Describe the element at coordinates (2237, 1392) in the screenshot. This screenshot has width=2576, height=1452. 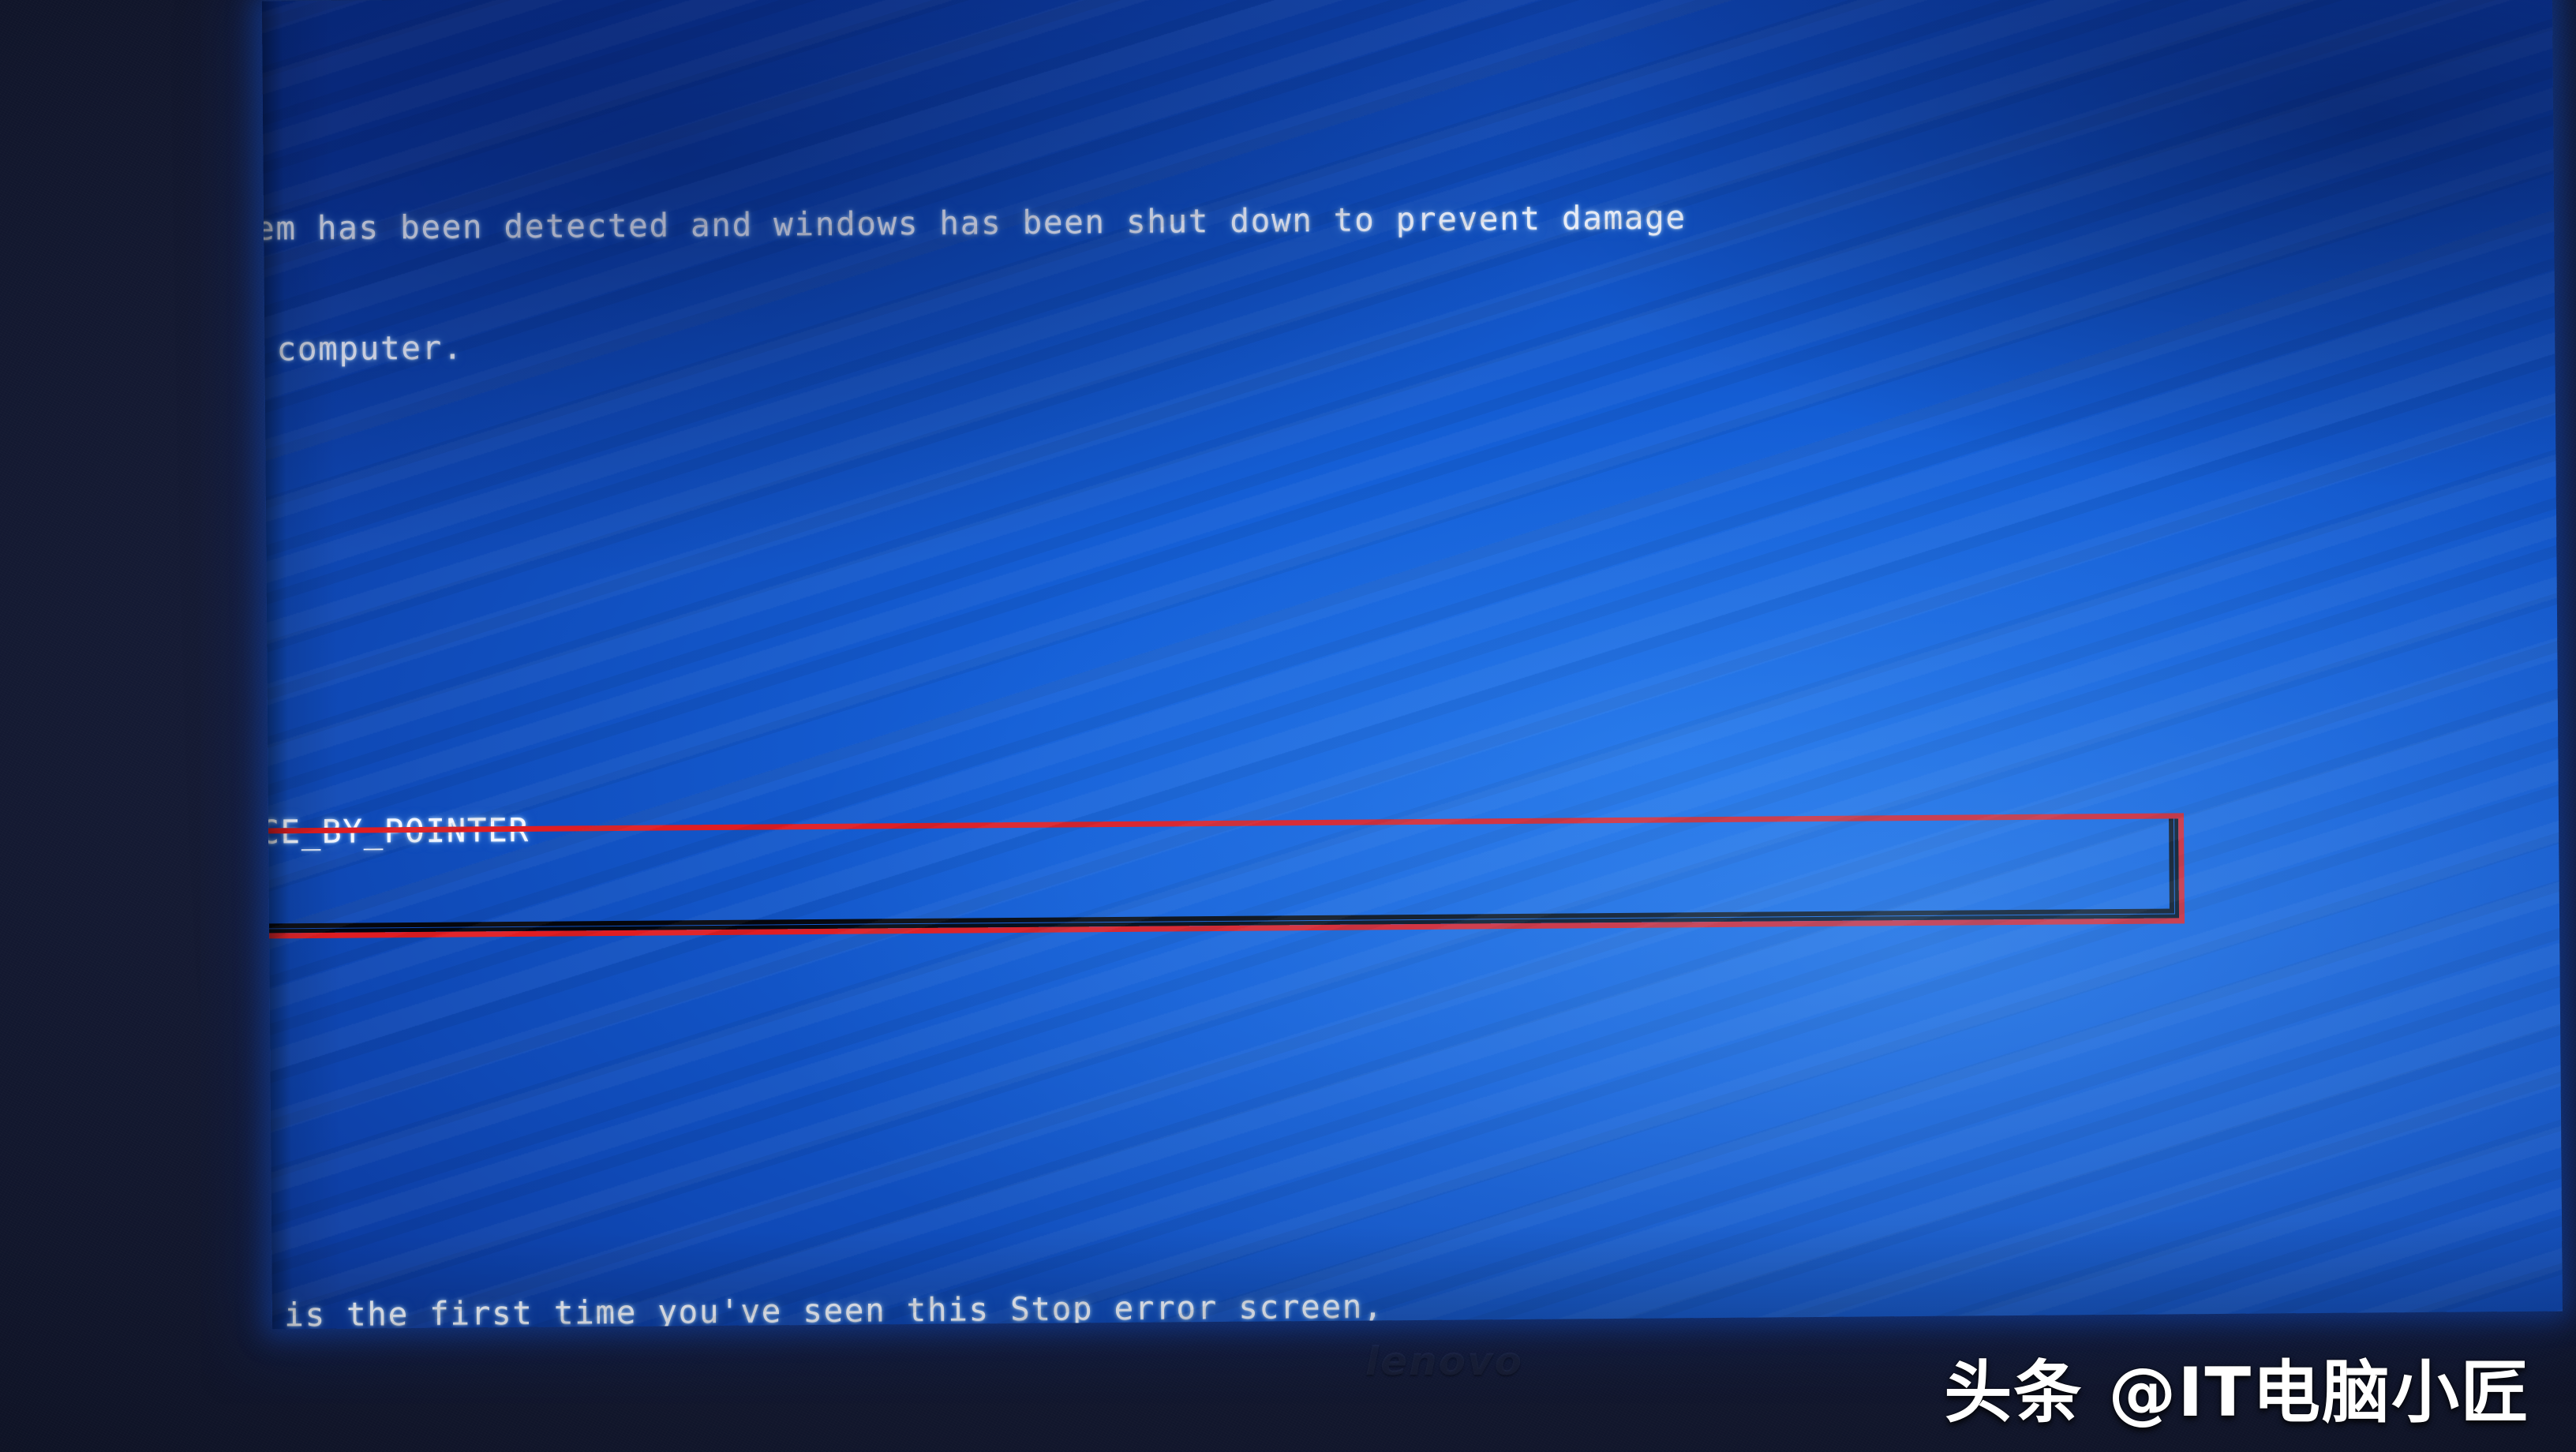
I see `watermark-text: 头条 @IT电脑小匠` at that location.